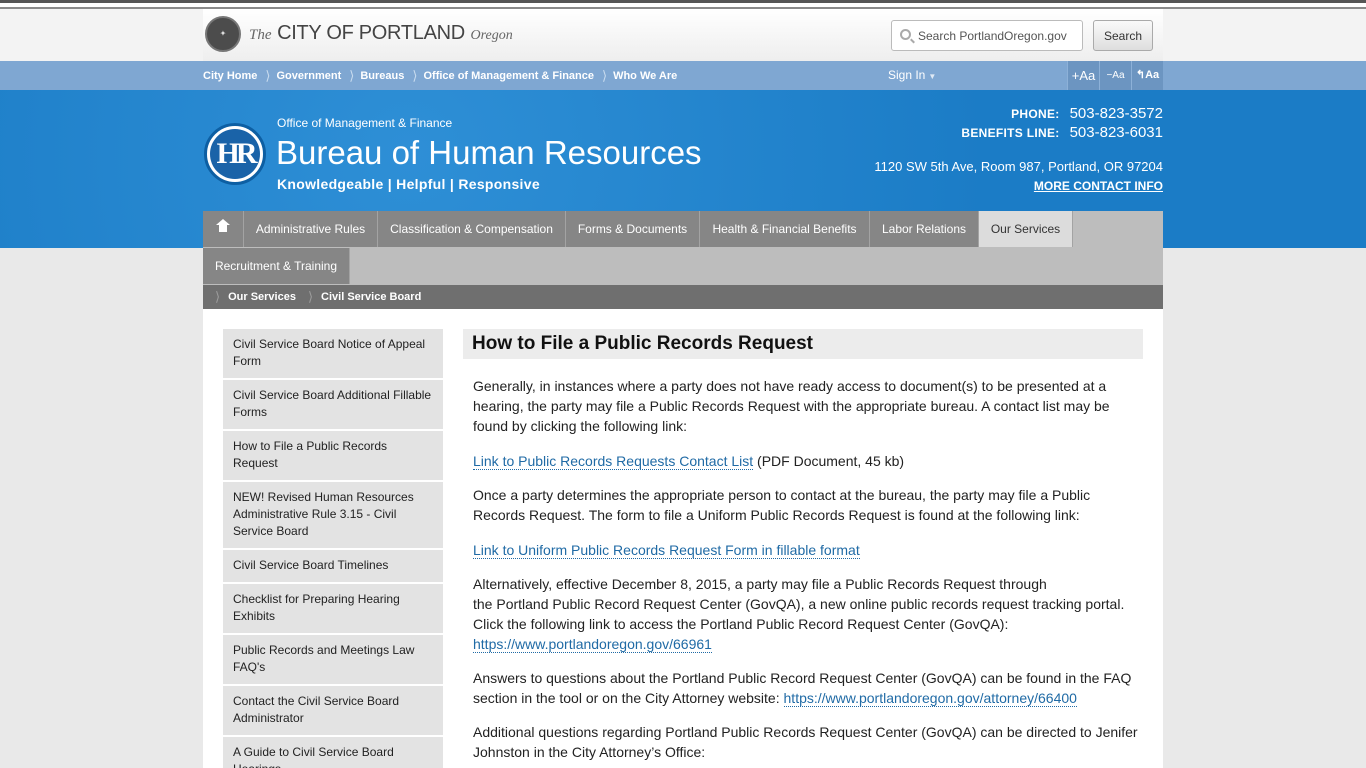 This screenshot has height=768, width=1366. I want to click on font-reset-button: ↰Aa, so click(1147, 75).